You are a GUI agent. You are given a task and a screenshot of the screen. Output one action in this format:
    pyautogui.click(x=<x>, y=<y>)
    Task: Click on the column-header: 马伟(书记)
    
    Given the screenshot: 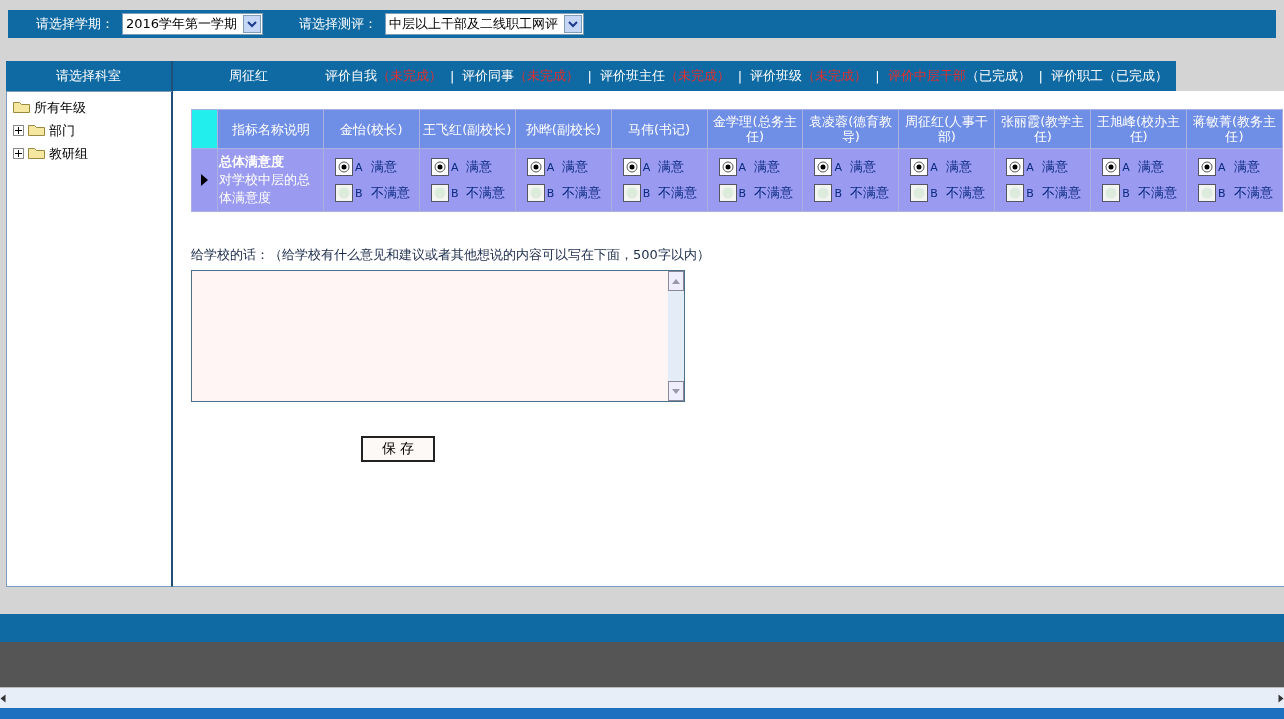 What is the action you would take?
    pyautogui.click(x=659, y=129)
    